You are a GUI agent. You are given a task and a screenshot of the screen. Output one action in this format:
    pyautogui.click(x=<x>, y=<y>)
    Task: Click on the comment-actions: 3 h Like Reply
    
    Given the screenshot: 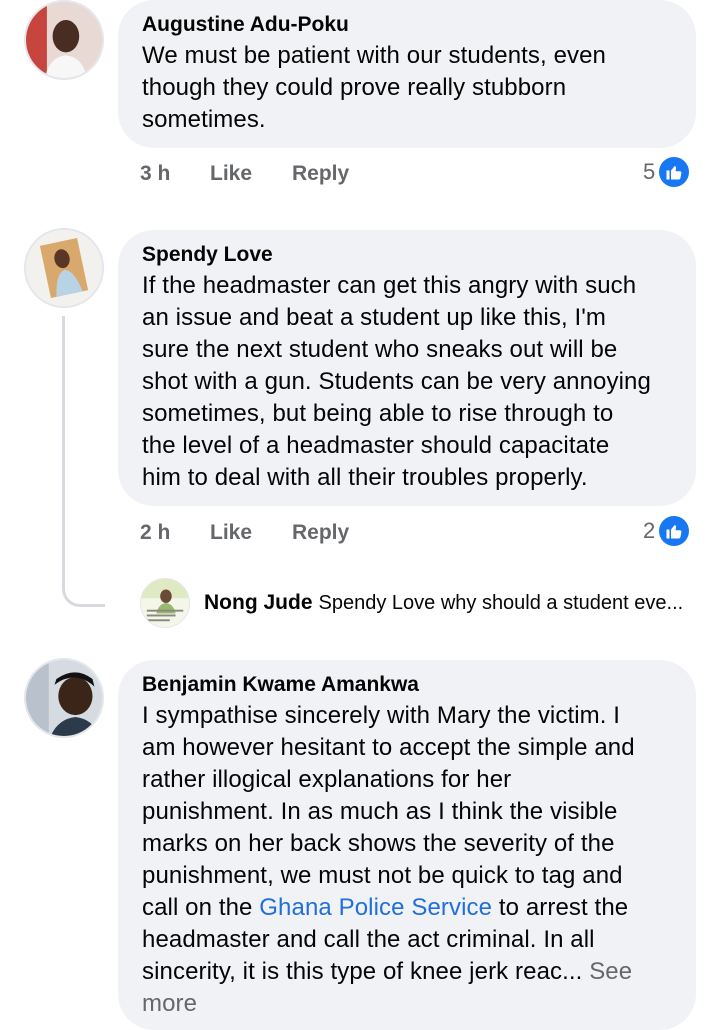 What is the action you would take?
    pyautogui.click(x=360, y=176)
    